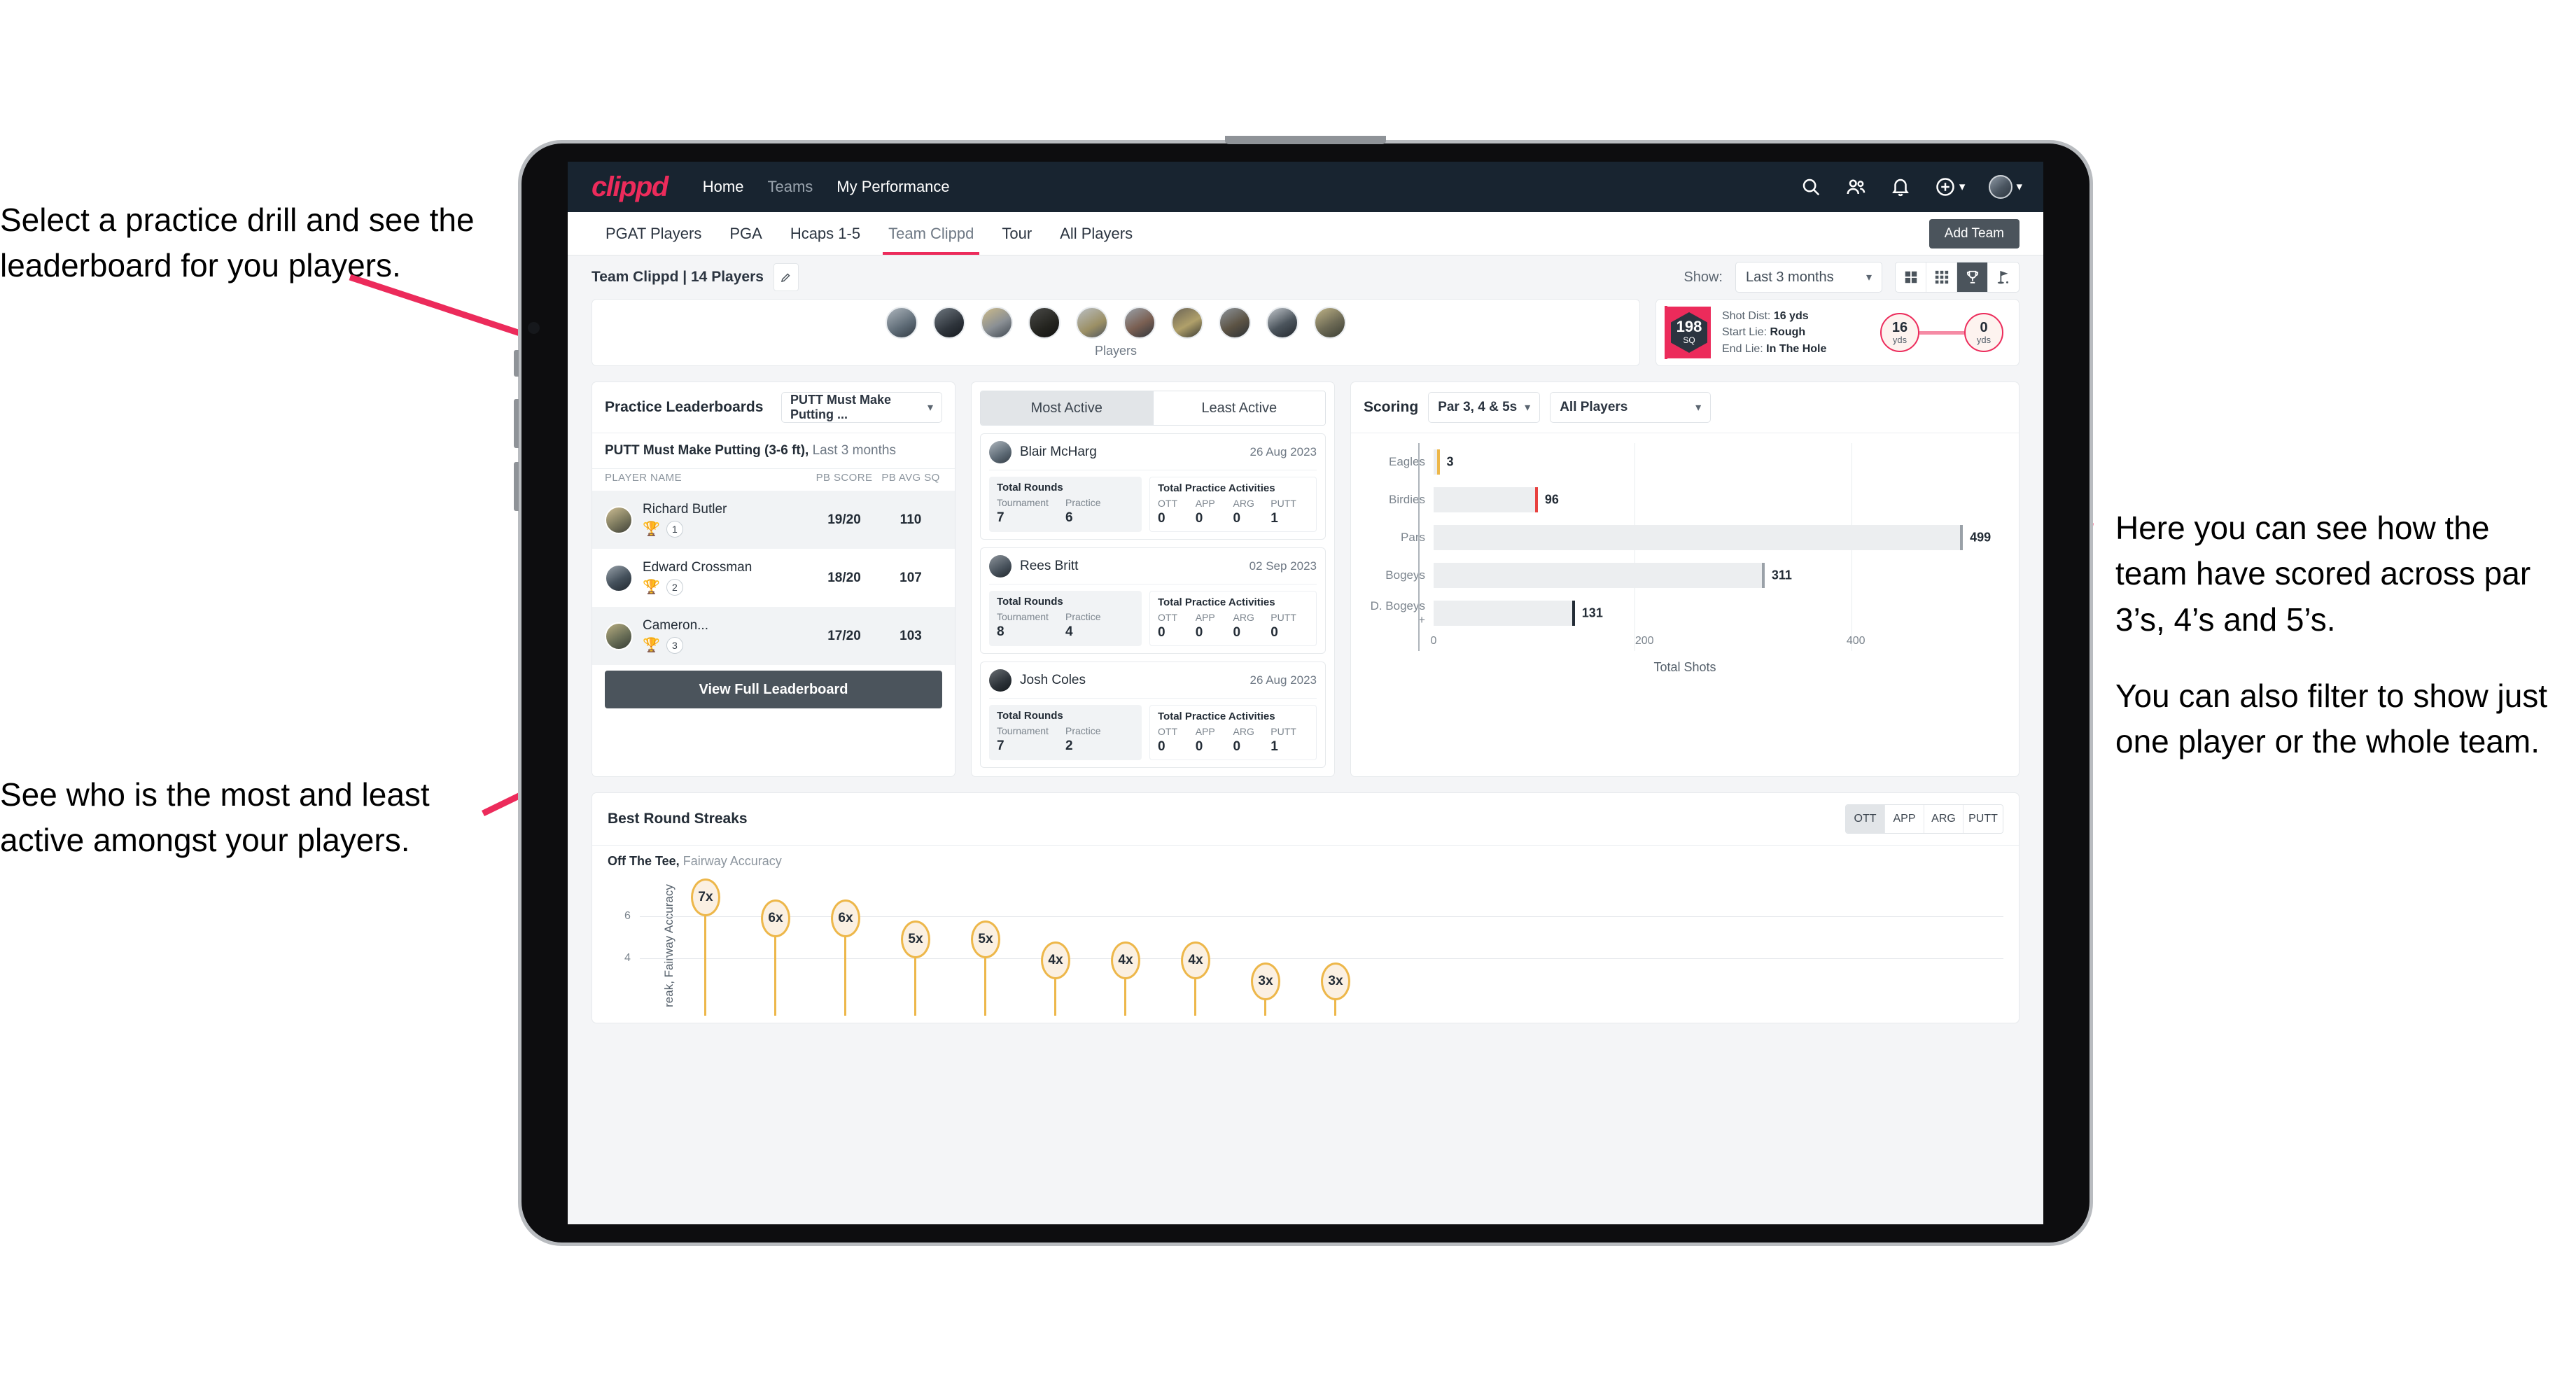 This screenshot has width=2576, height=1386. What do you see at coordinates (825, 233) in the screenshot?
I see `tab-hcaps-1-5: Hcaps 1-5` at bounding box center [825, 233].